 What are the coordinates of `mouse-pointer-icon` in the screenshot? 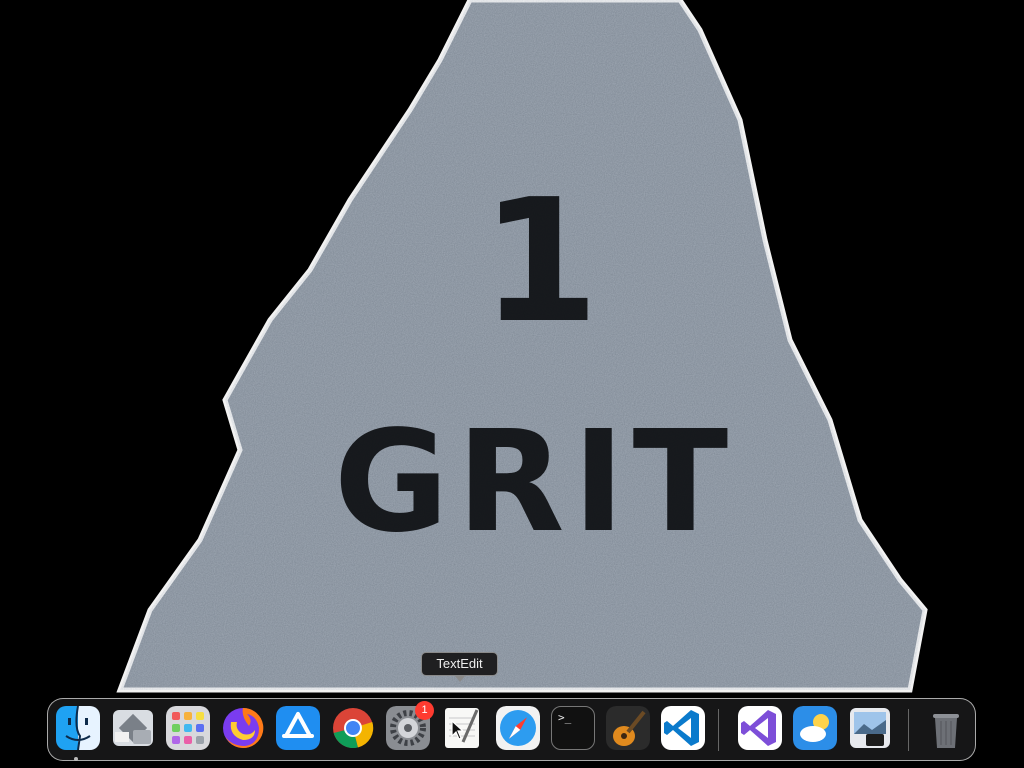 It's located at (458, 730).